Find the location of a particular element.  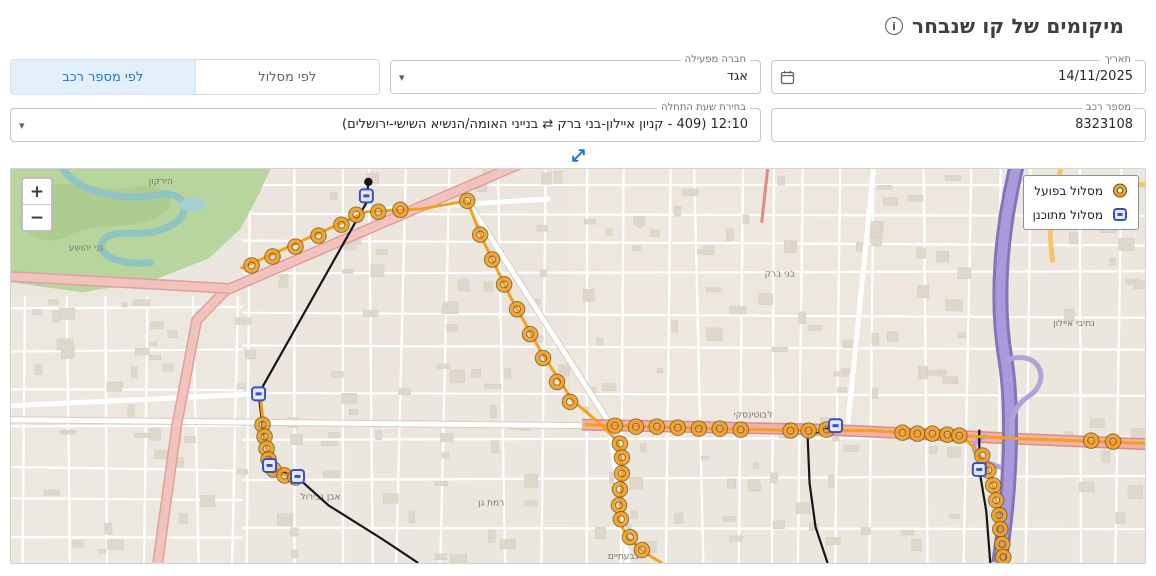

planned-route-icon is located at coordinates (1120, 214).